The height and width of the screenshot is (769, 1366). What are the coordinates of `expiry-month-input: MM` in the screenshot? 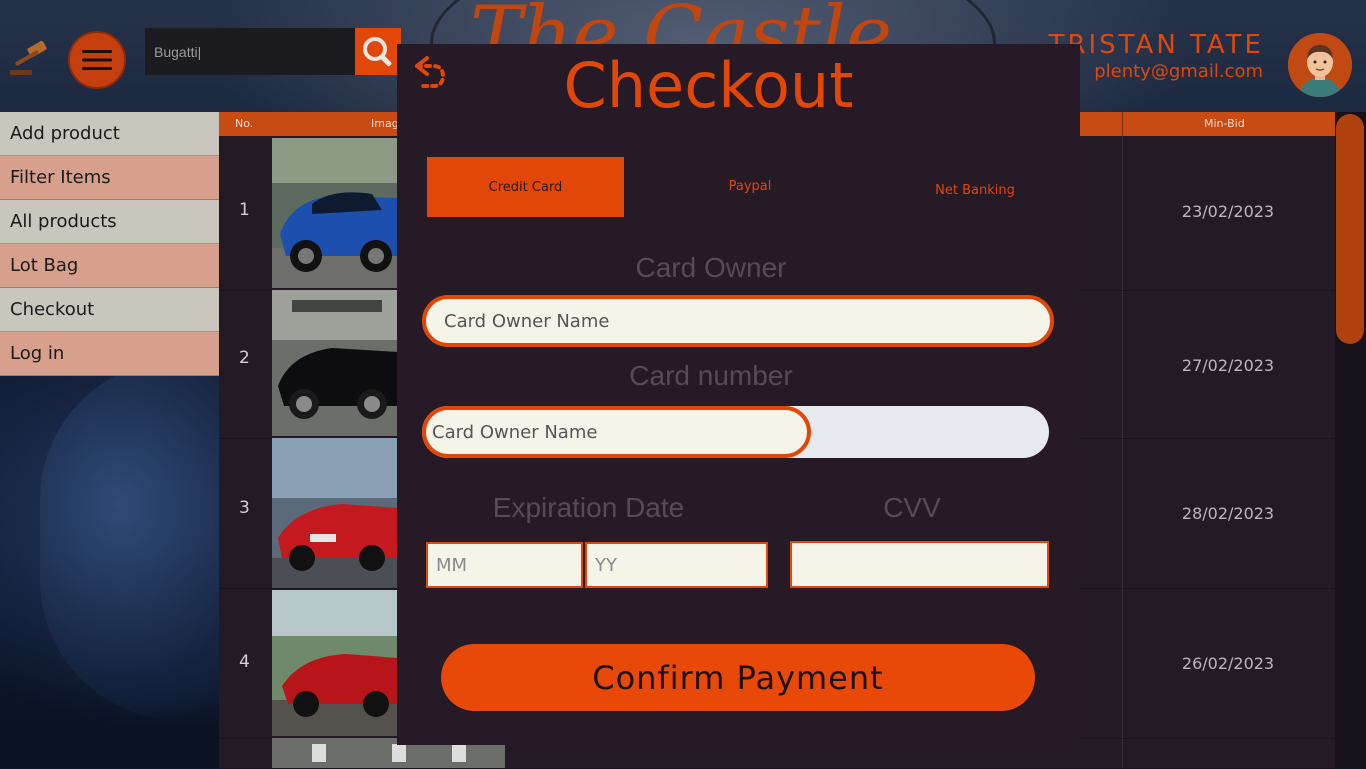 It's located at (504, 565).